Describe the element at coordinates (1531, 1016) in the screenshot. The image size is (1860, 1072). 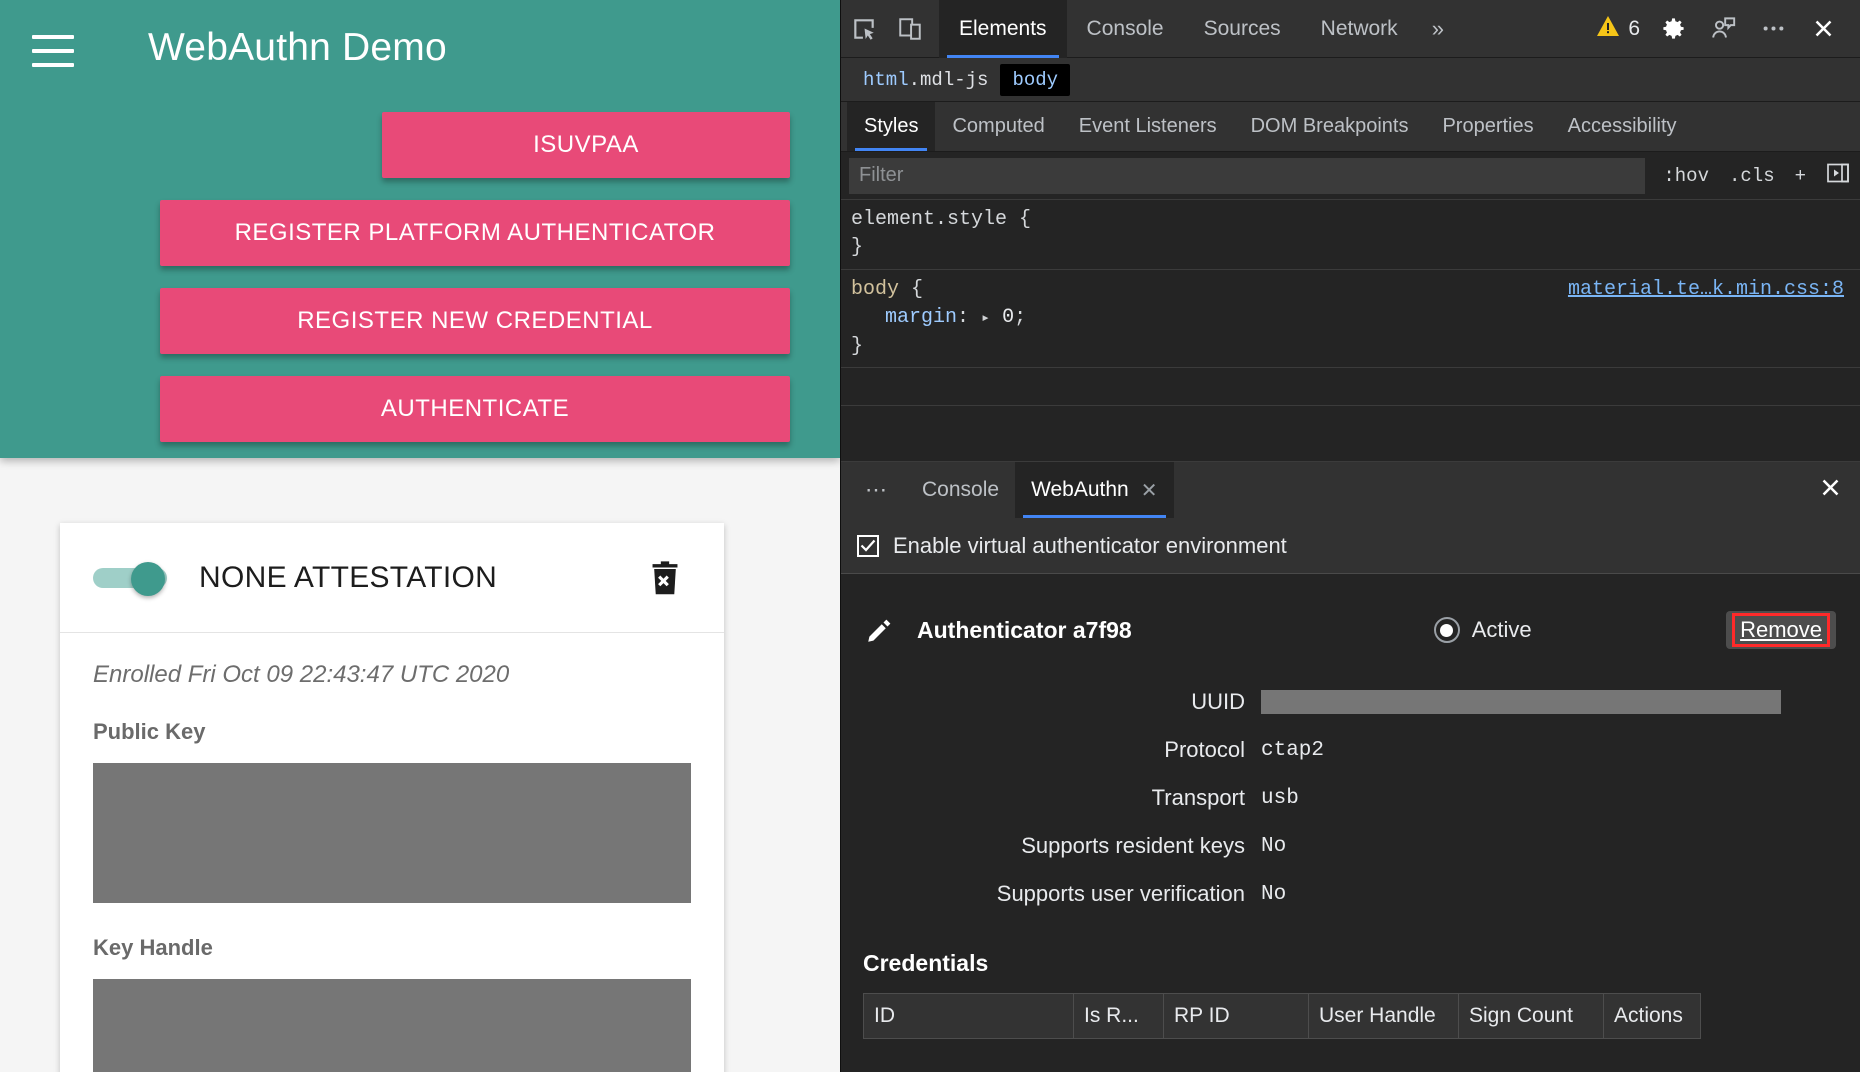
I see `column-header-sign-count: Sign Count` at that location.